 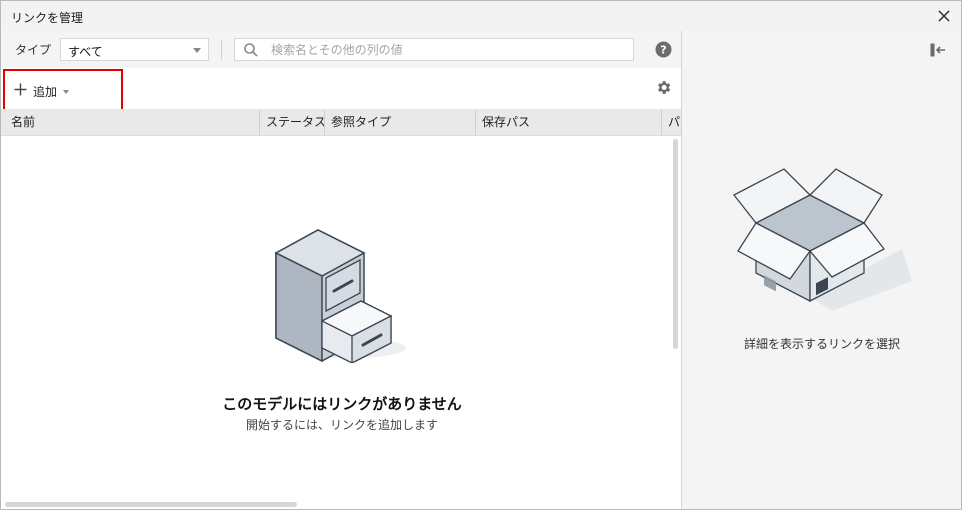 I want to click on vertical-scrollbar, so click(x=675, y=244).